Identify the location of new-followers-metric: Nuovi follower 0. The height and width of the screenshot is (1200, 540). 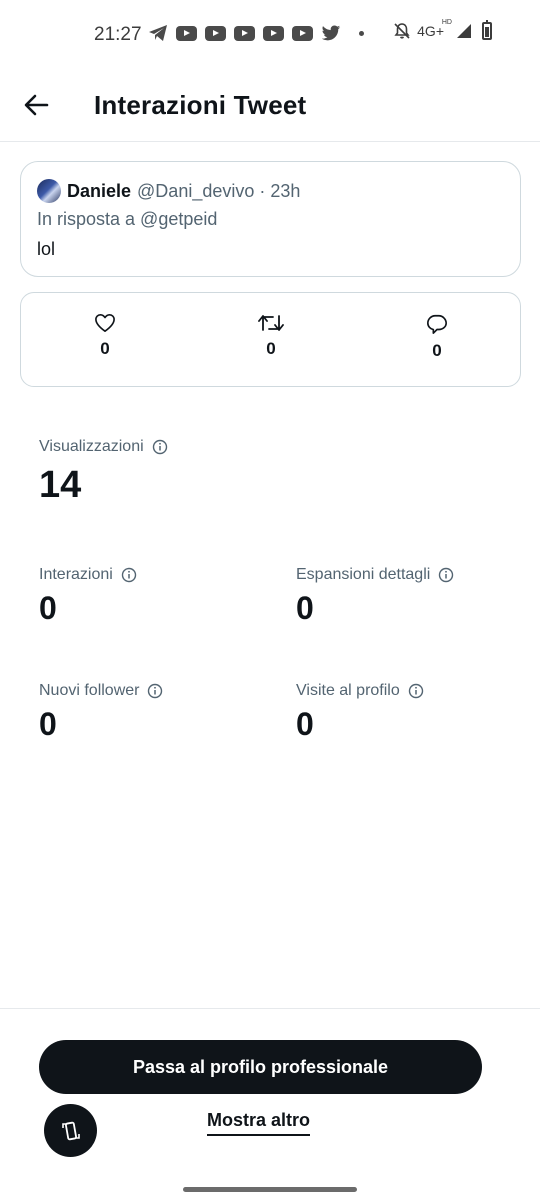
(101, 712).